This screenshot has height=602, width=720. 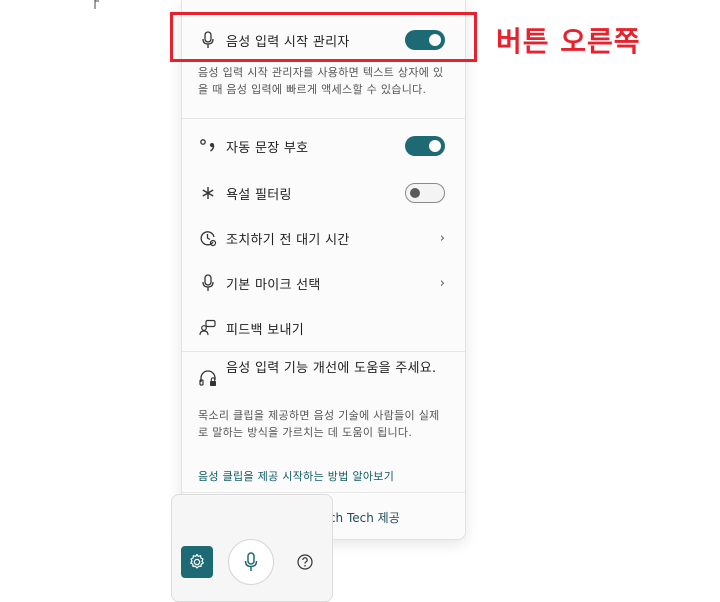 What do you see at coordinates (96, 4) in the screenshot?
I see `cursor-icon` at bounding box center [96, 4].